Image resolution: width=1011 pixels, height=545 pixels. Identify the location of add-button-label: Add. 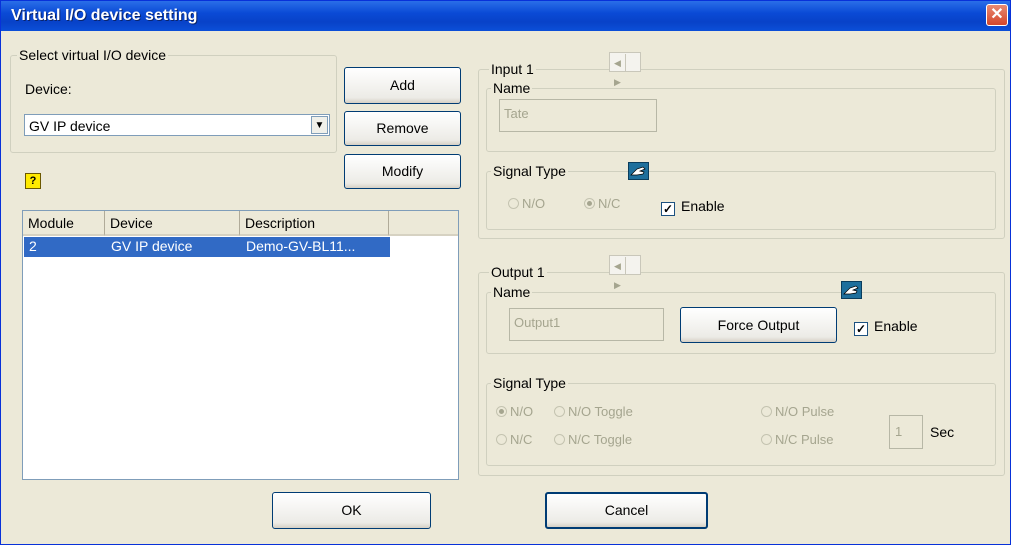
(402, 85).